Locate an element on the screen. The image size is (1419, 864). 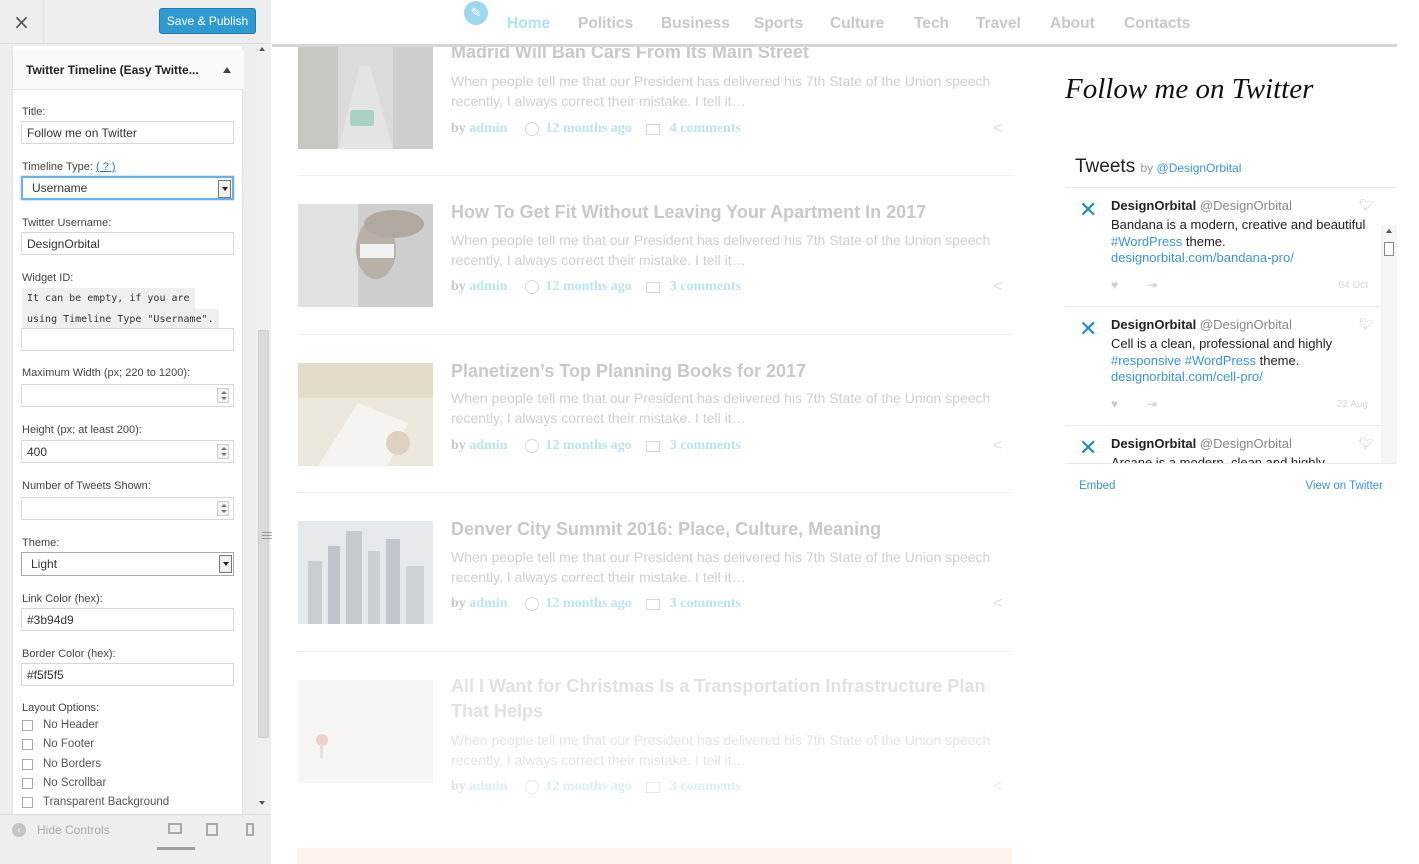
link-color-input: #3b94d9 is located at coordinates (127, 619).